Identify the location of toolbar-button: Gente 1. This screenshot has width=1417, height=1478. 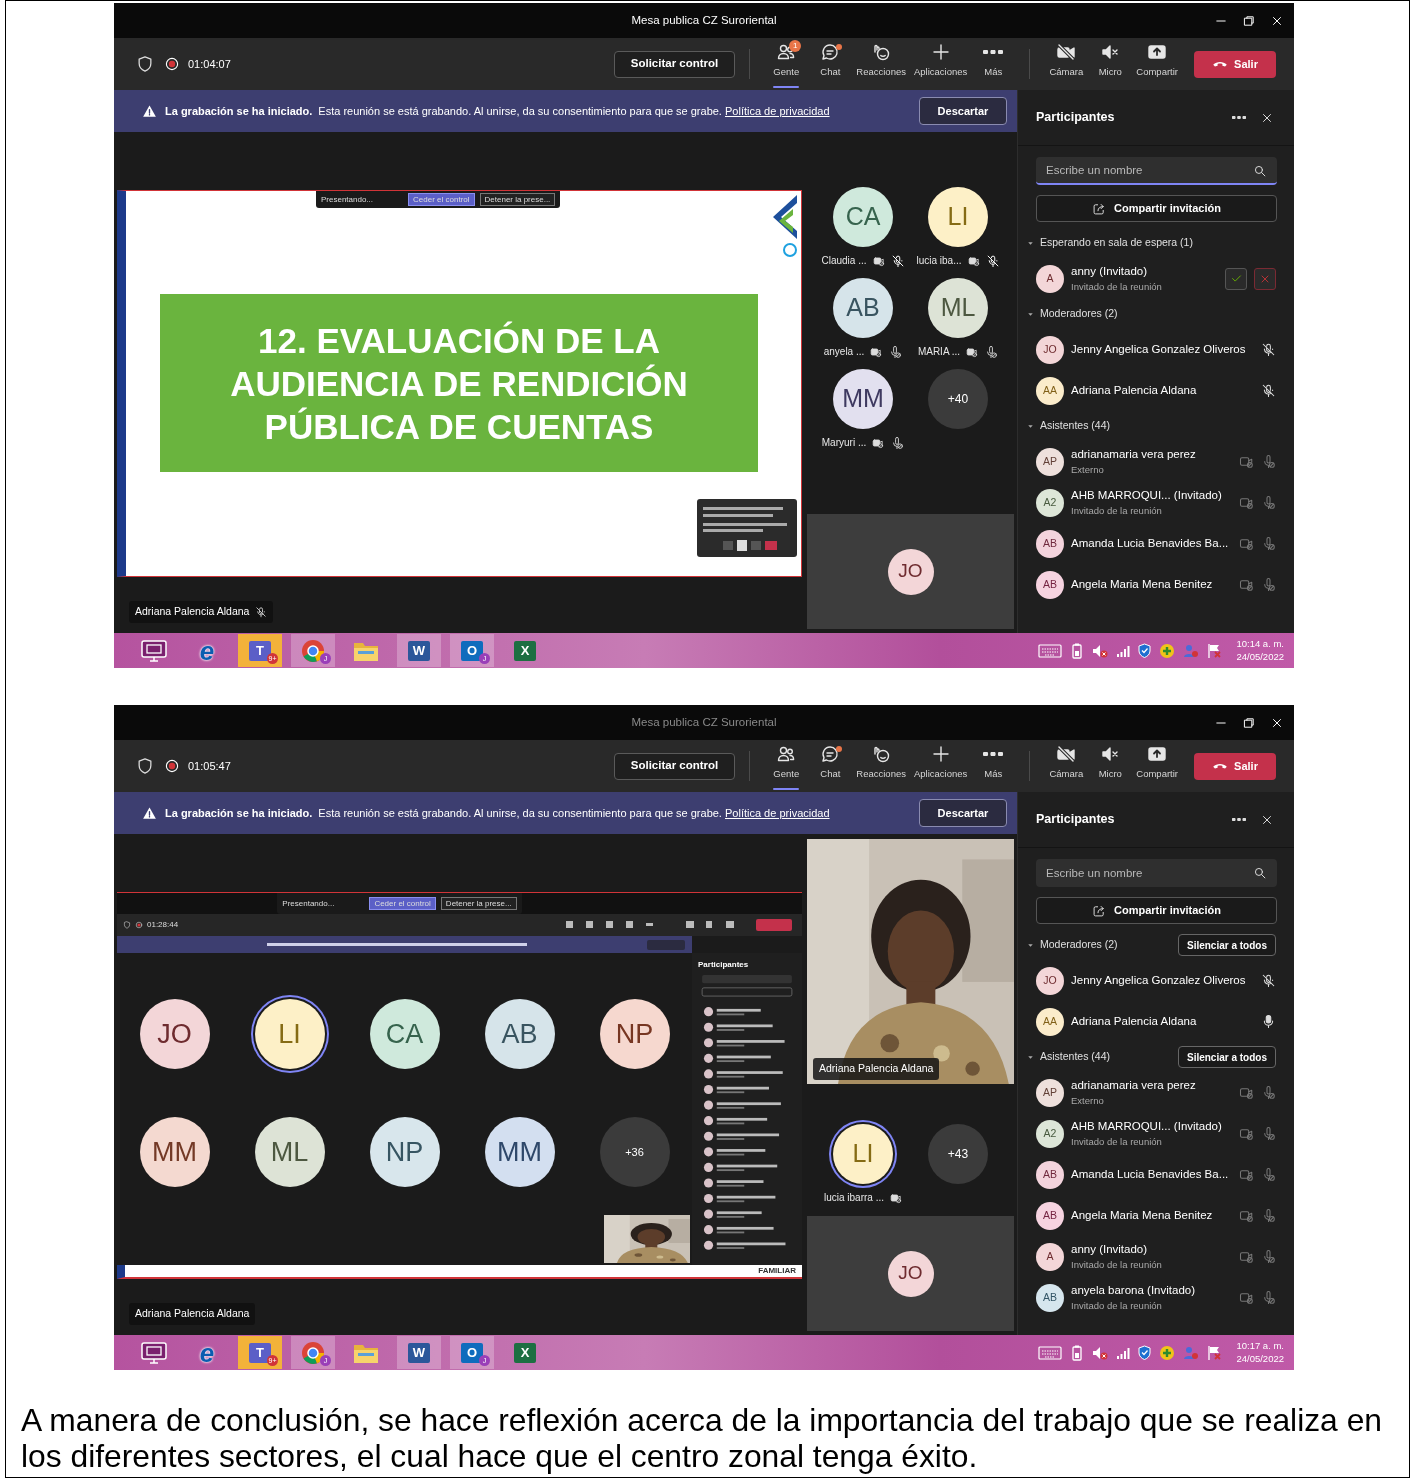
(786, 64).